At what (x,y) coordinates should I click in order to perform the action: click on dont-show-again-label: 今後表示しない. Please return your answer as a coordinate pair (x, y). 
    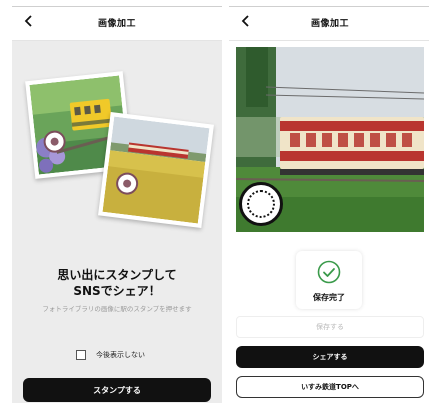
    Looking at the image, I should click on (120, 355).